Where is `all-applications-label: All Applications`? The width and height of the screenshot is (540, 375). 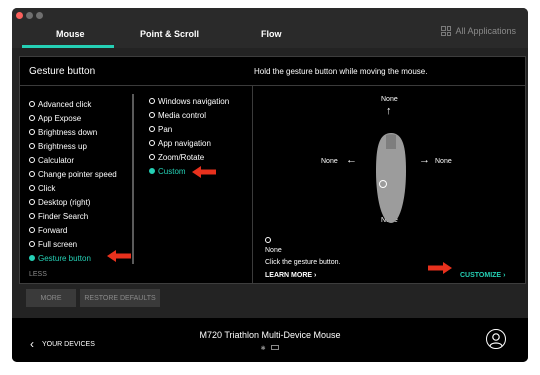 all-applications-label: All Applications is located at coordinates (485, 31).